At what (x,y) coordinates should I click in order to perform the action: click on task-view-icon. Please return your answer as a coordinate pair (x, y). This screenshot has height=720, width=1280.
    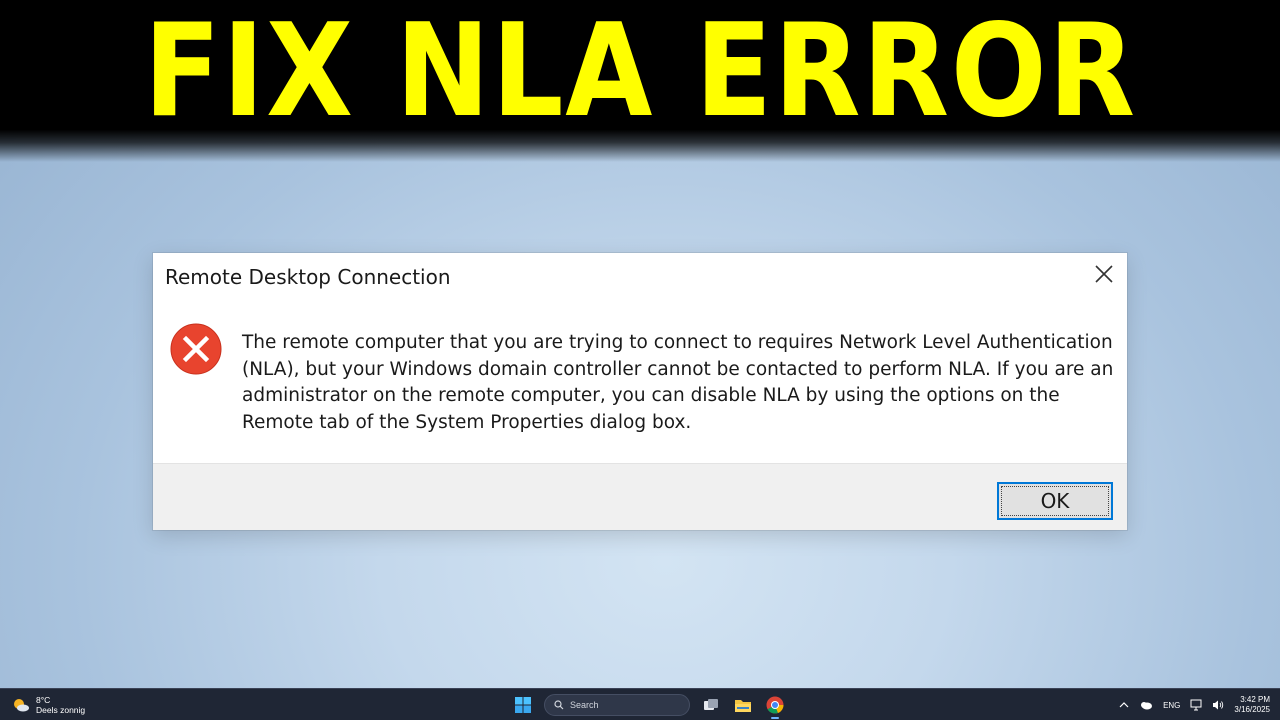
    Looking at the image, I should click on (711, 704).